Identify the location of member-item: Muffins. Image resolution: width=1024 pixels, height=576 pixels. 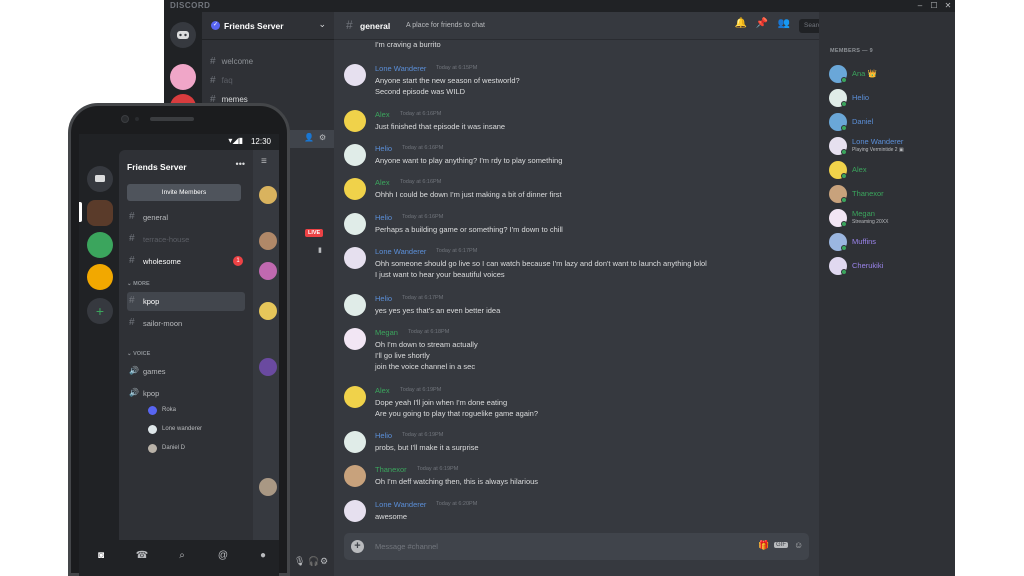
(889, 243).